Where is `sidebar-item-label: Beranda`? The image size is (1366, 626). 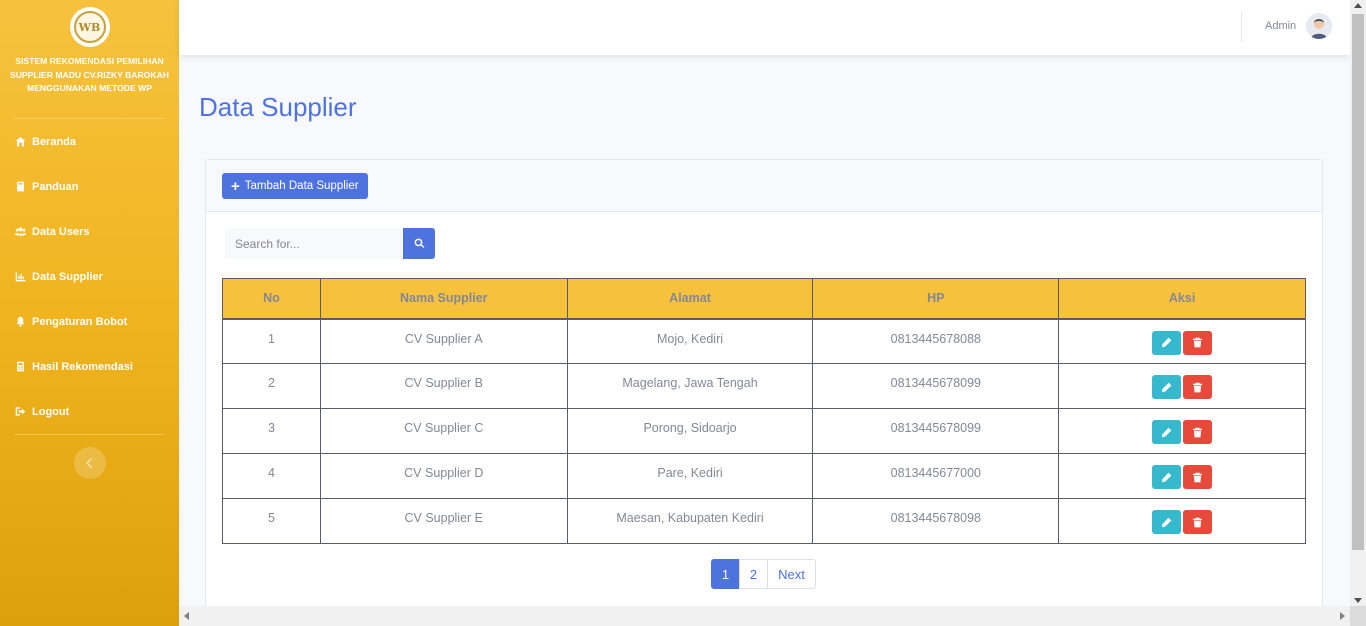
sidebar-item-label: Beranda is located at coordinates (54, 141).